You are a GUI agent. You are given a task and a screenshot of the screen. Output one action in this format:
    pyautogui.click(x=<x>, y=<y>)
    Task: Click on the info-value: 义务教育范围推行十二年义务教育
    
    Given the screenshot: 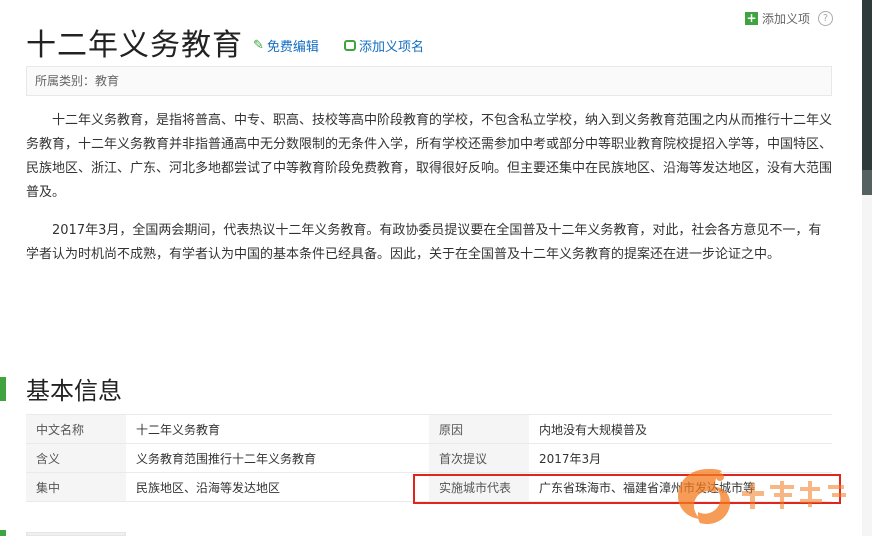 What is the action you would take?
    pyautogui.click(x=277, y=458)
    